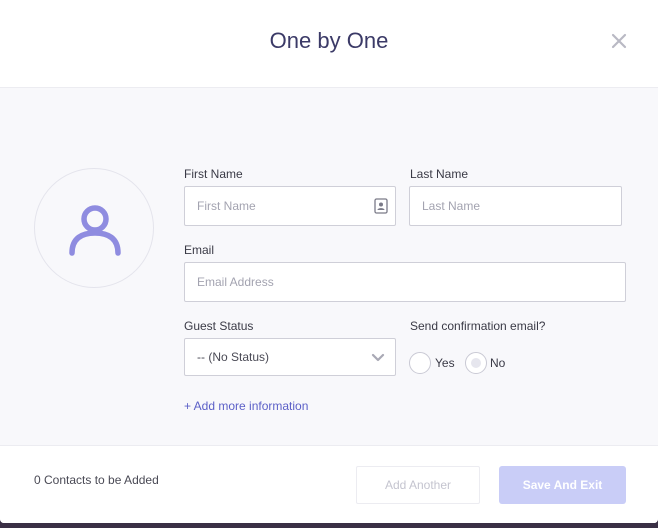 This screenshot has height=528, width=658. Describe the element at coordinates (381, 206) in the screenshot. I see `contact-card-icon` at that location.